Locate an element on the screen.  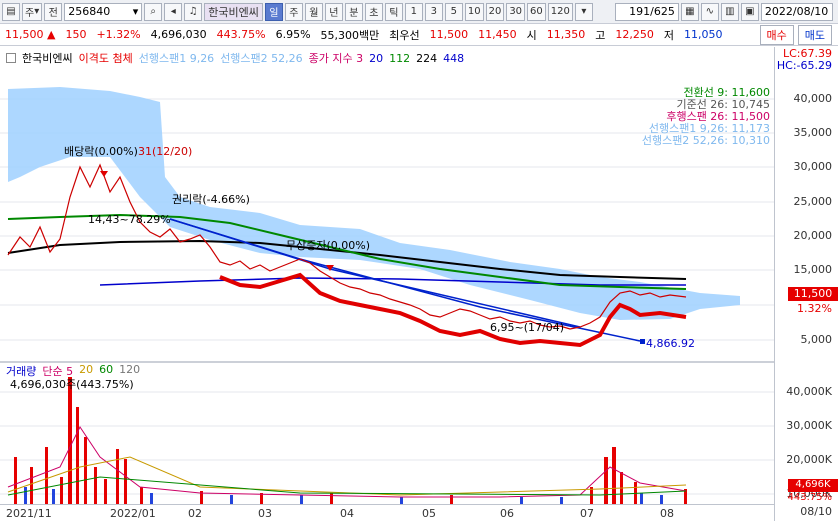
date-value: 2022/08/10 is located at coordinates (796, 11).